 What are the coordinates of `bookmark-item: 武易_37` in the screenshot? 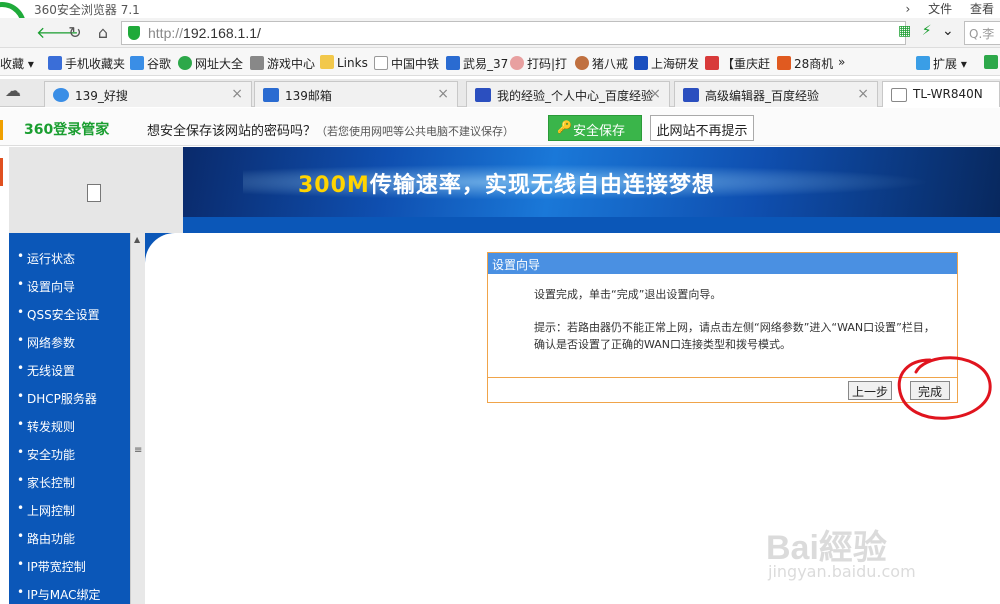 It's located at (477, 63).